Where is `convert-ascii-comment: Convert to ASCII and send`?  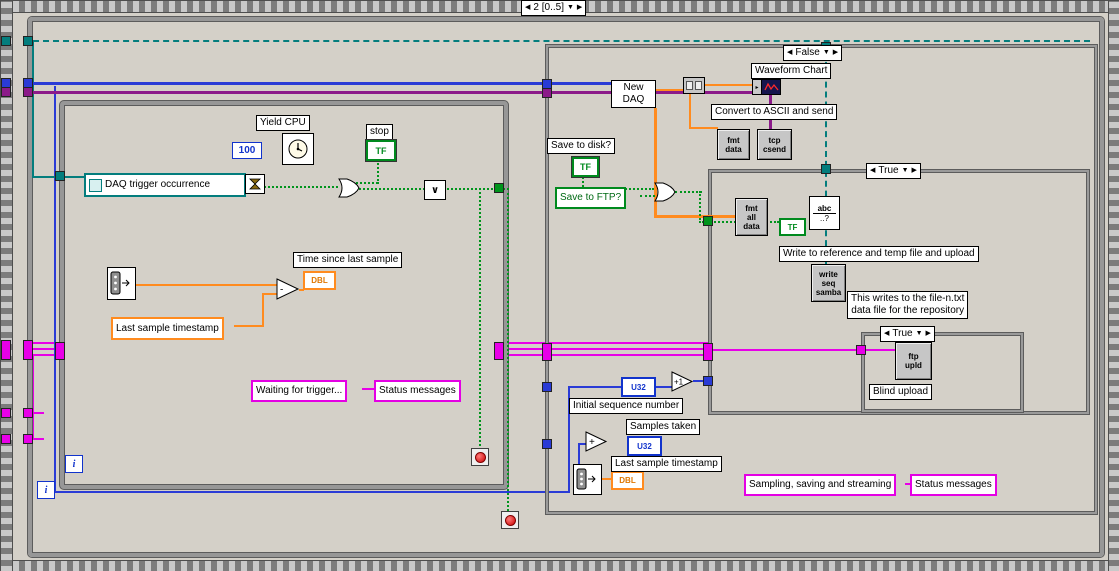
convert-ascii-comment: Convert to ASCII and send is located at coordinates (774, 112).